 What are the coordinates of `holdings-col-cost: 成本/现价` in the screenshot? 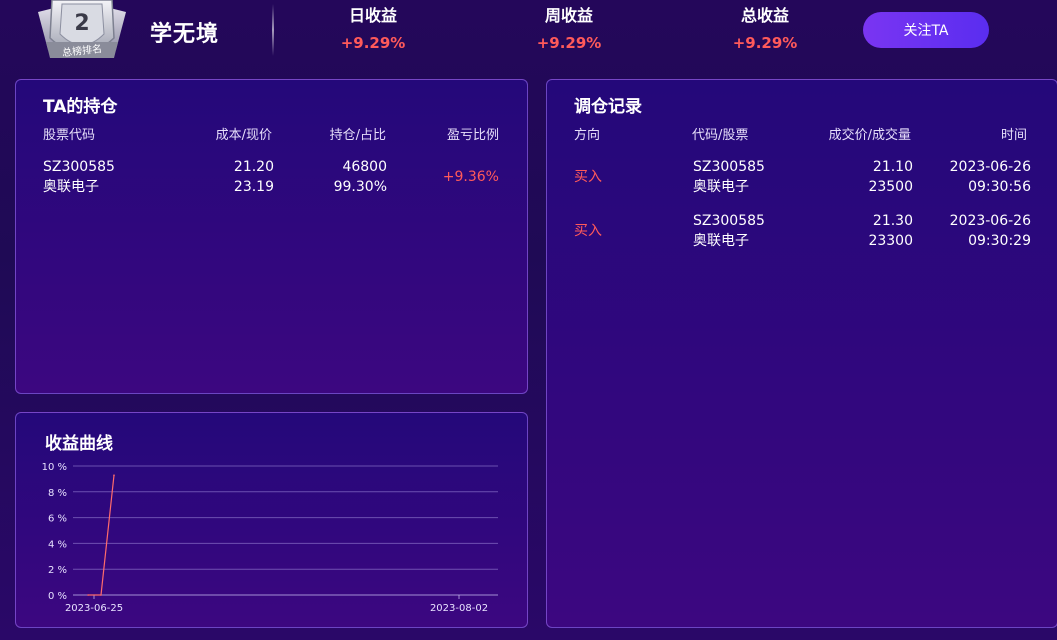 It's located at (243, 135).